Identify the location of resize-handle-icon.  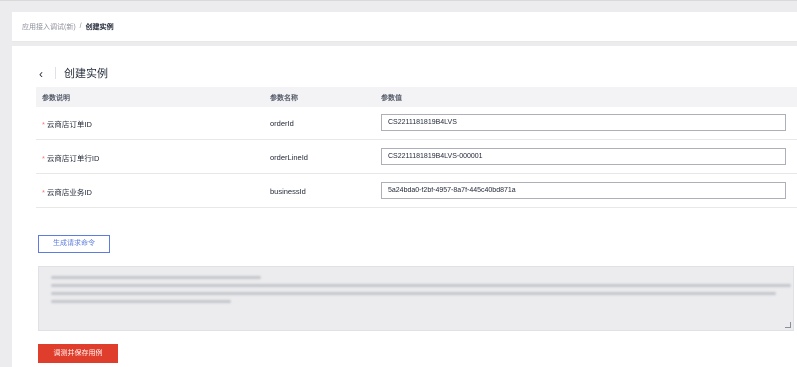
(788, 325).